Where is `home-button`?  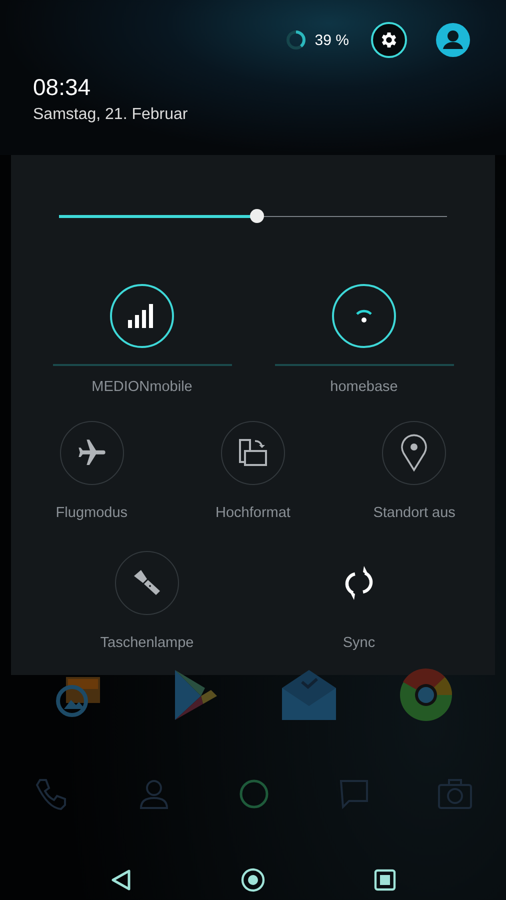
home-button is located at coordinates (253, 880).